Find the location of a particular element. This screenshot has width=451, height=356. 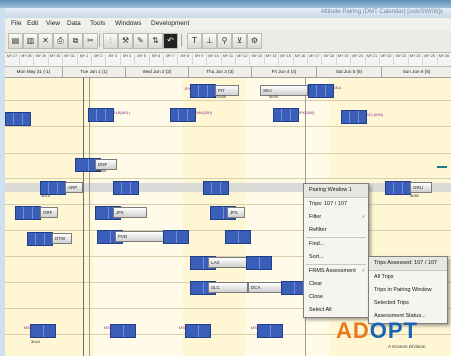

pin-icon: ⚲ is located at coordinates (224, 41).